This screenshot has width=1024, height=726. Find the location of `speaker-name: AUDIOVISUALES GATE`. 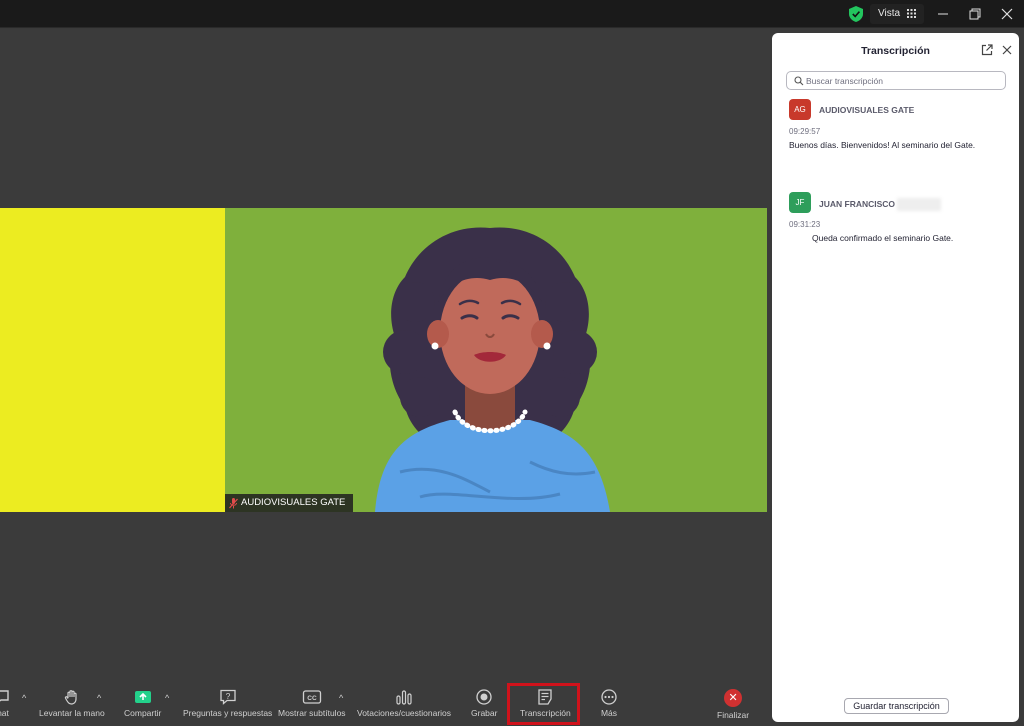

speaker-name: AUDIOVISUALES GATE is located at coordinates (866, 110).